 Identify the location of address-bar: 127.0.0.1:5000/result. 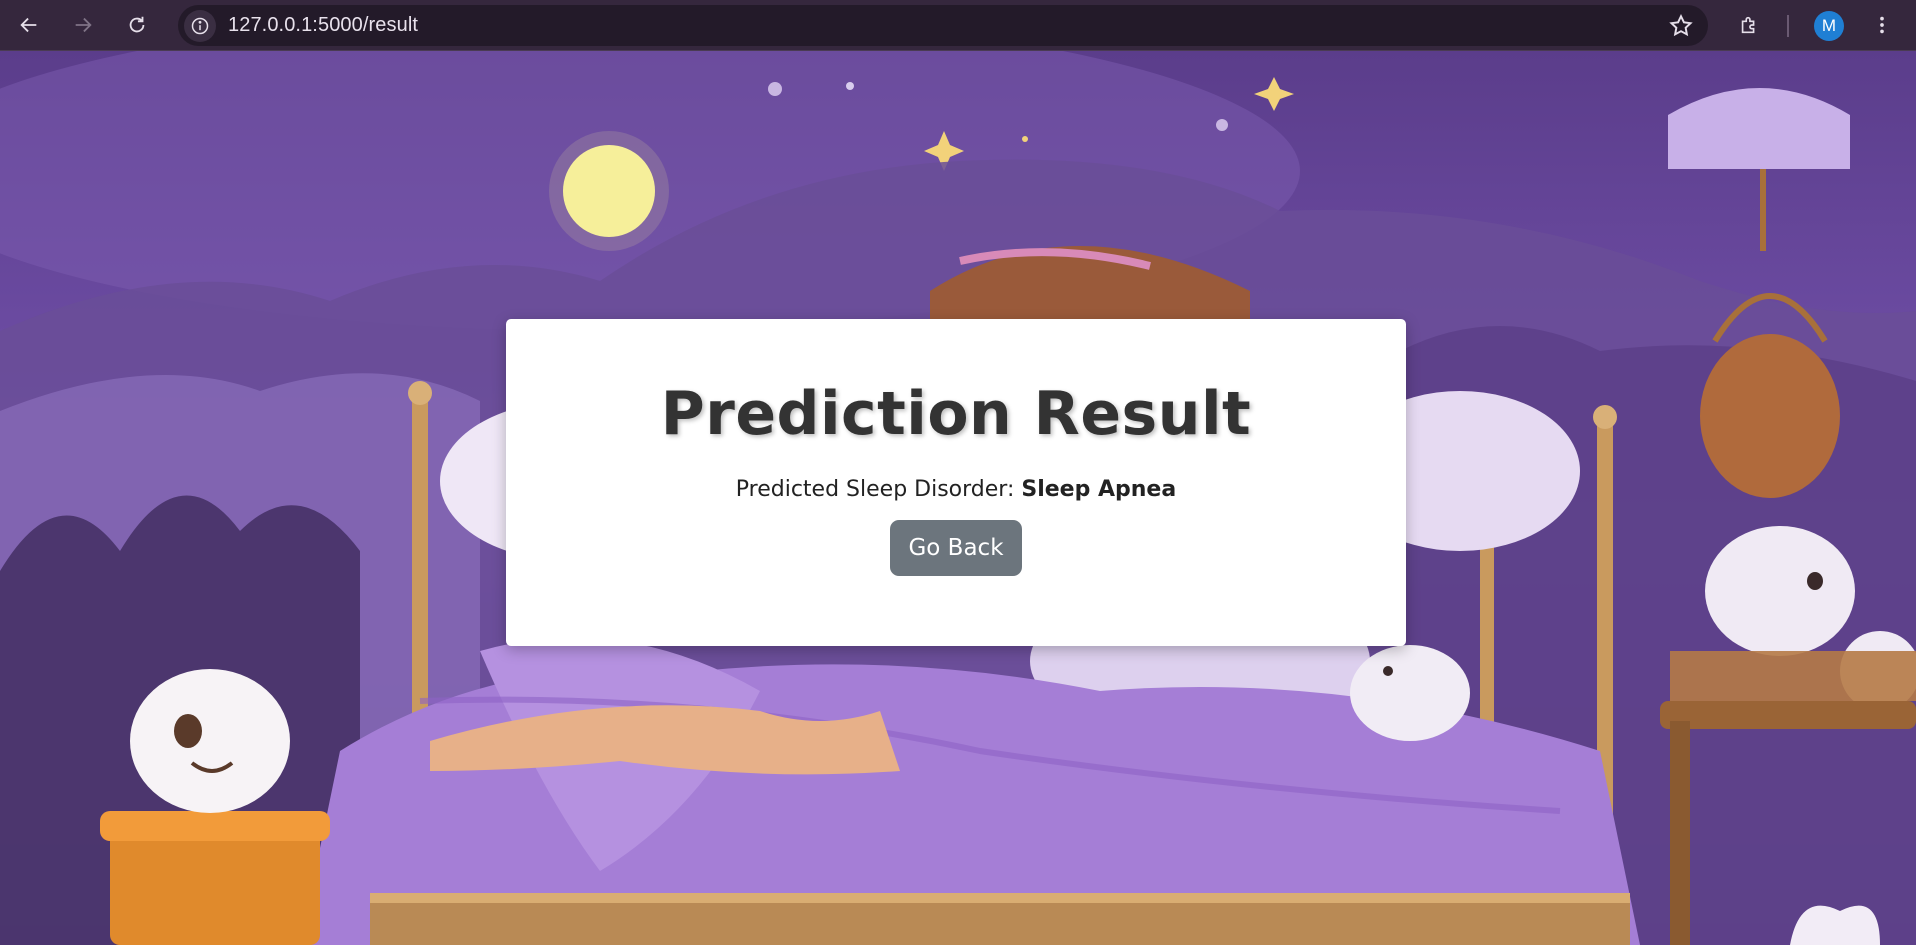
(943, 25).